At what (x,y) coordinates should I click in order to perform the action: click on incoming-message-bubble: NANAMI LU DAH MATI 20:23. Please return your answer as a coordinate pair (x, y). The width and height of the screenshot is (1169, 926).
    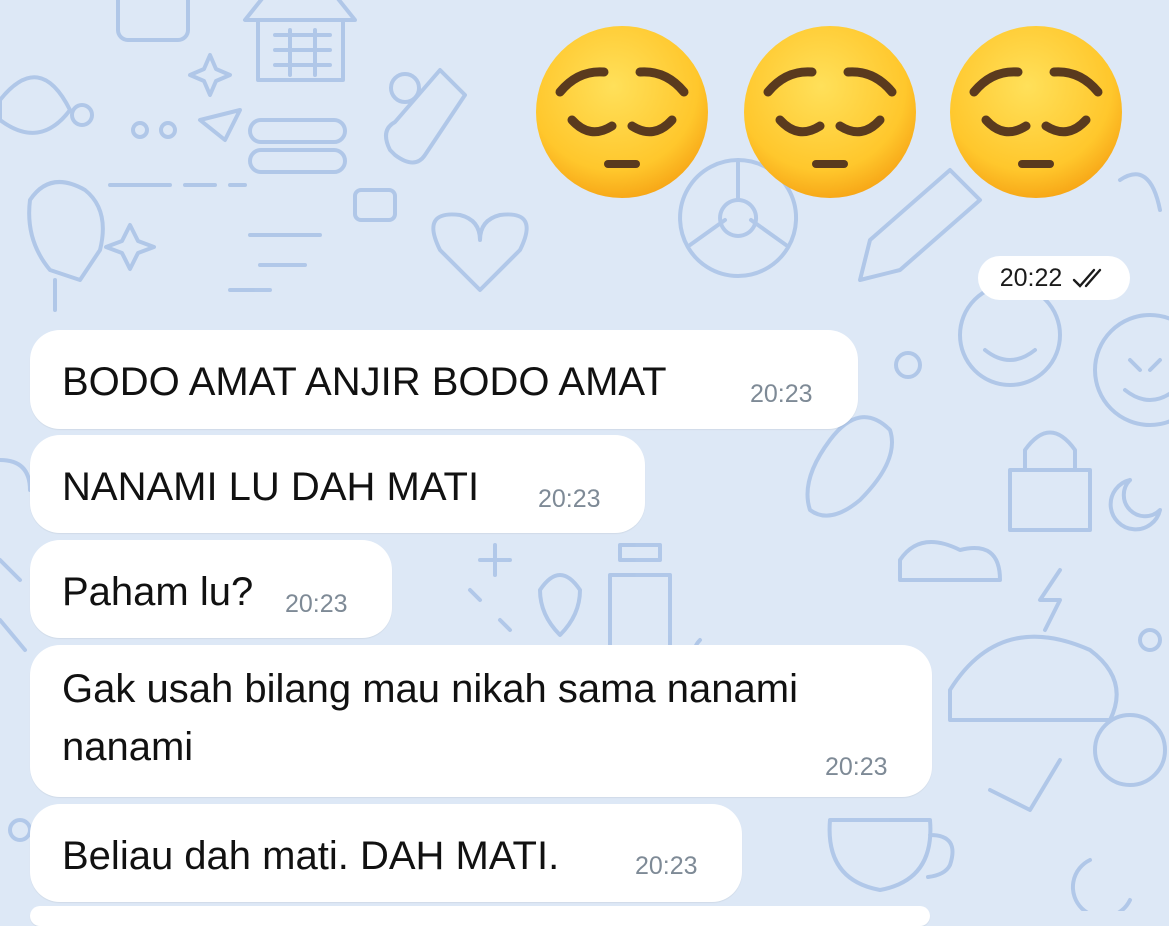
    Looking at the image, I should click on (337, 484).